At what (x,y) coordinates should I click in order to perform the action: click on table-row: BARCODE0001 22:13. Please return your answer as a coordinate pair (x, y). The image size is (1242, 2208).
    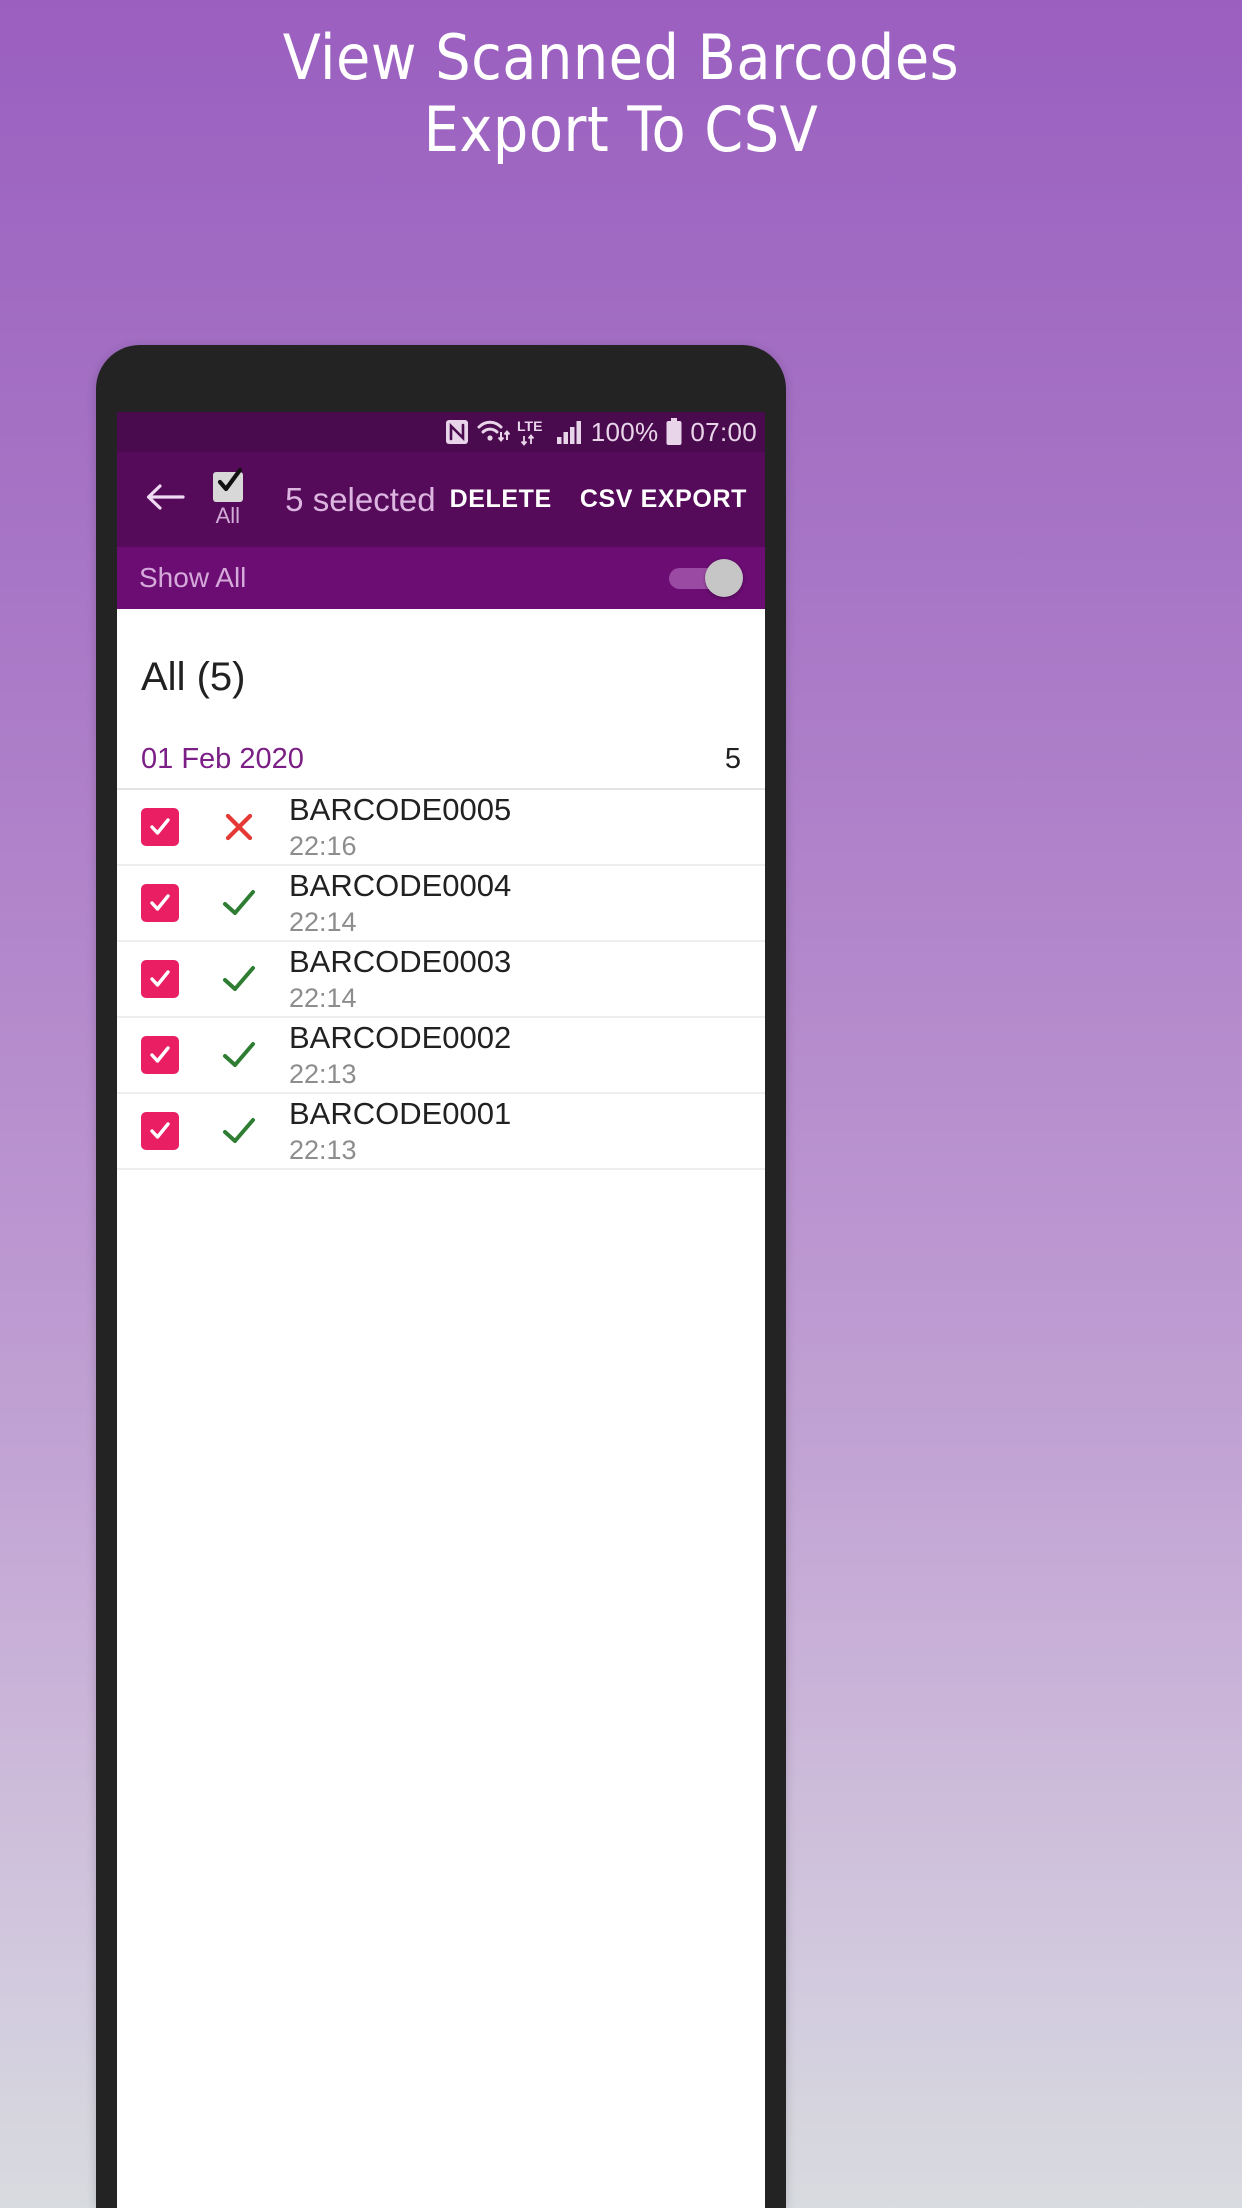
    Looking at the image, I should click on (441, 1132).